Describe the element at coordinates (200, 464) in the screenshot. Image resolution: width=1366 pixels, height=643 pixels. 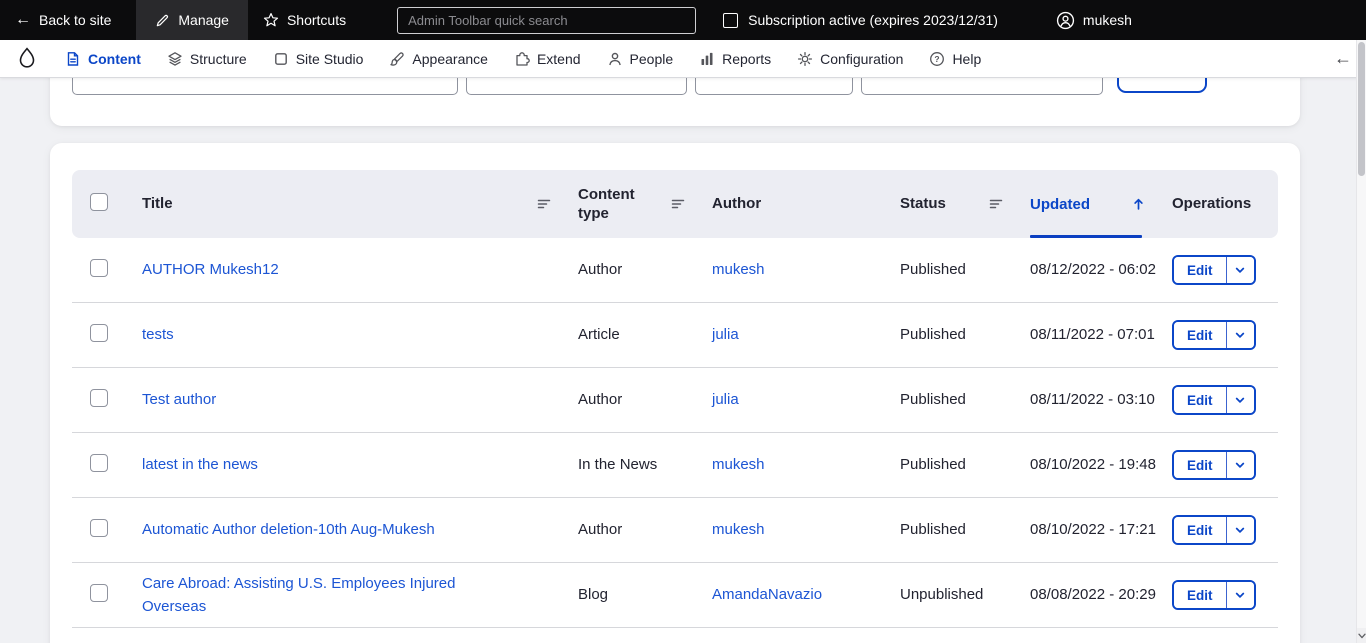
I see `row-title-link: latest in the news` at that location.